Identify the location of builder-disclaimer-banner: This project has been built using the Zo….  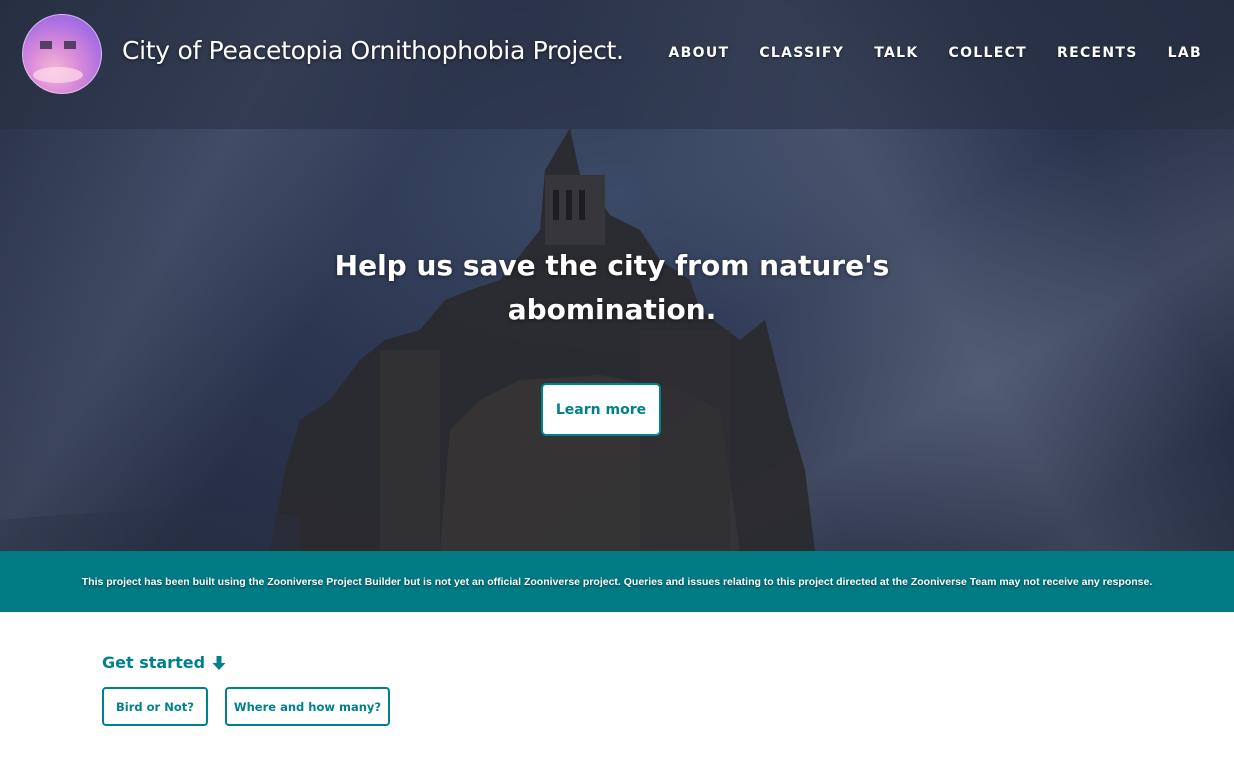
(617, 581).